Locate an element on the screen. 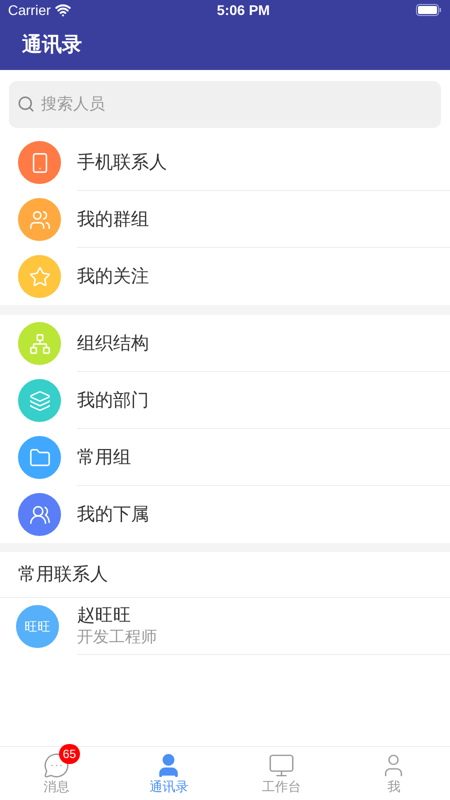  menu-label: 我的部门 is located at coordinates (113, 400).